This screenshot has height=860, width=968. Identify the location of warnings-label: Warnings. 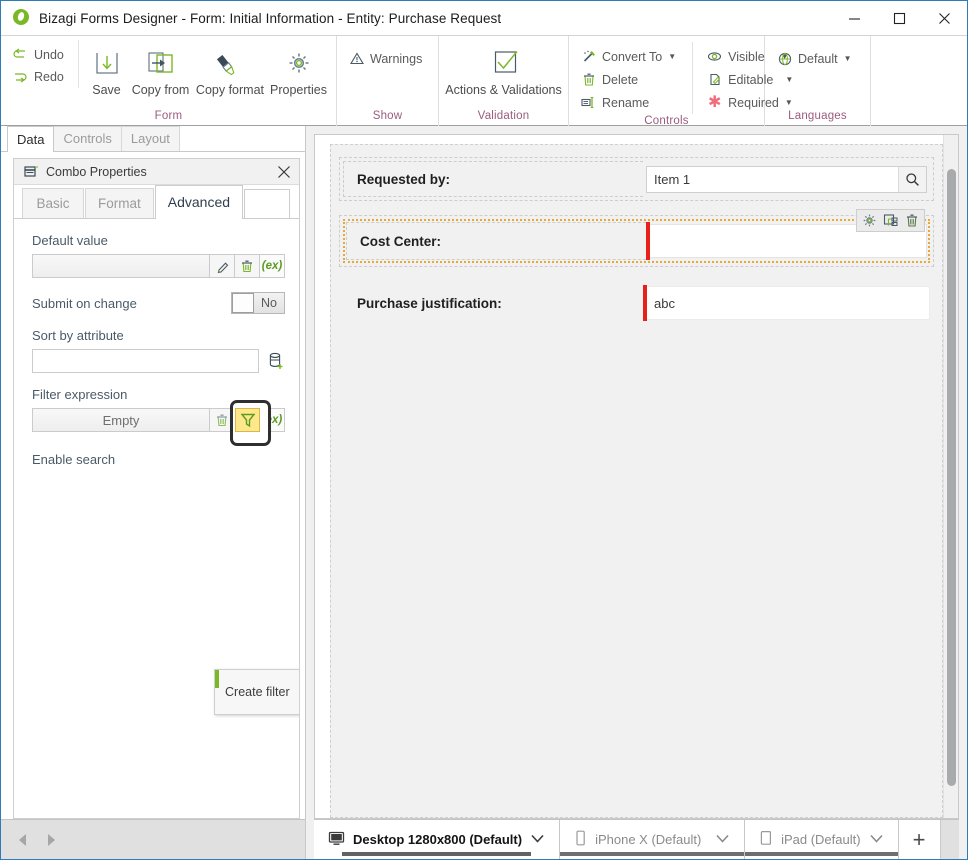
(396, 58).